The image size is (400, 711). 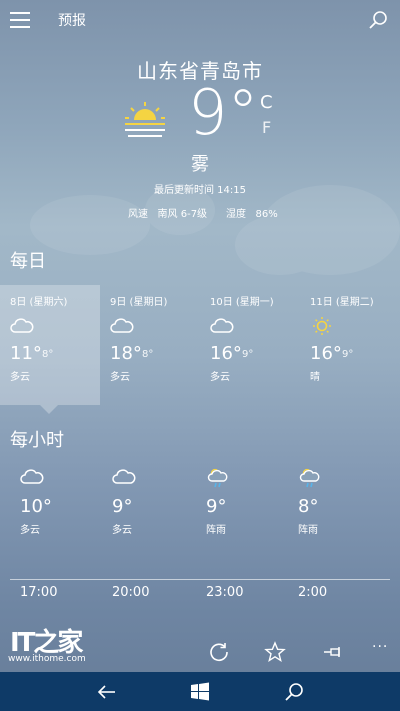 I want to click on current-temperature: 9°, so click(x=223, y=112).